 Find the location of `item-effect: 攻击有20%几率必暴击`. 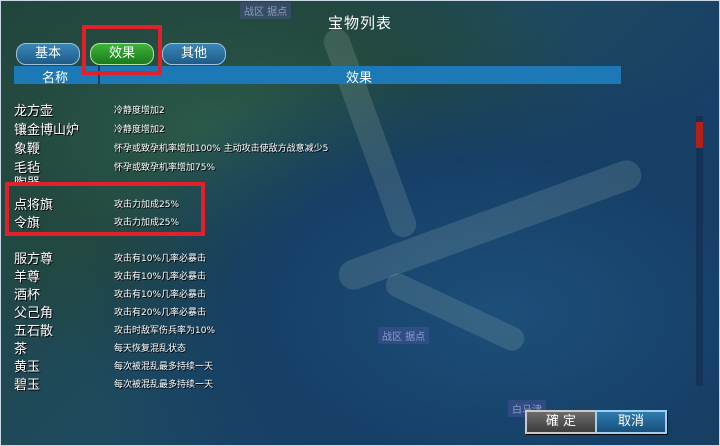

item-effect: 攻击有20%几率必暴击 is located at coordinates (160, 313).